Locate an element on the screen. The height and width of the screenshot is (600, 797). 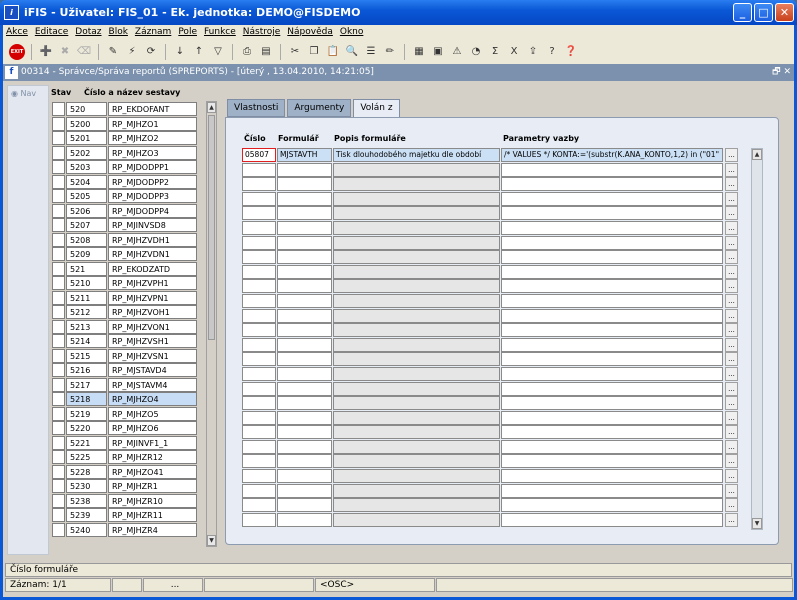
menu-okno: Okno is located at coordinates (352, 32).